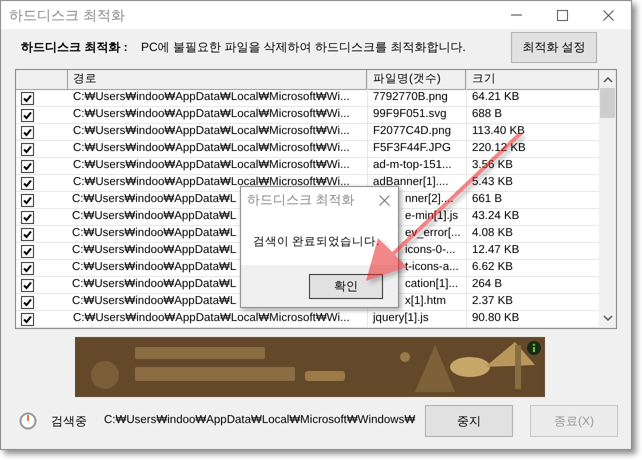 Image resolution: width=642 pixels, height=460 pixels. What do you see at coordinates (69, 421) in the screenshot?
I see `status-label: 검색중` at bounding box center [69, 421].